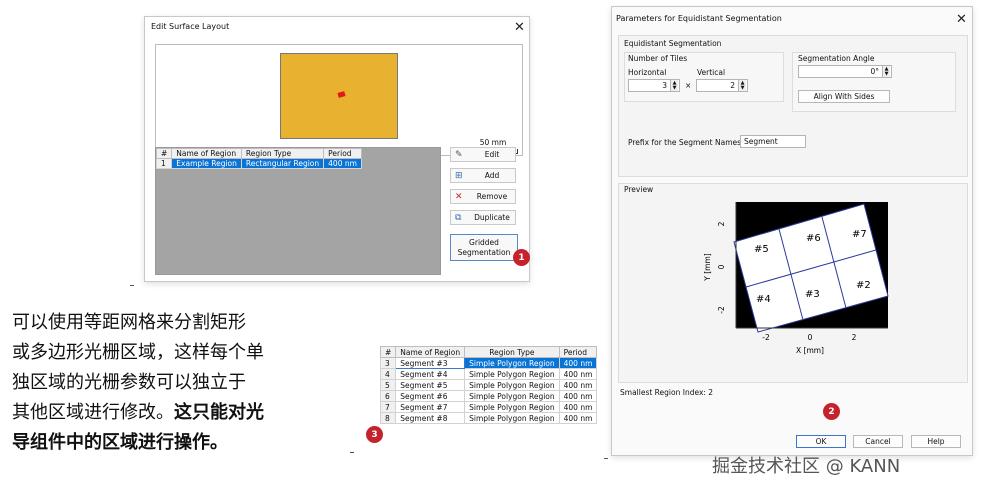 This screenshot has height=495, width=983. Describe the element at coordinates (388, 418) in the screenshot. I see `row-number: 8` at that location.